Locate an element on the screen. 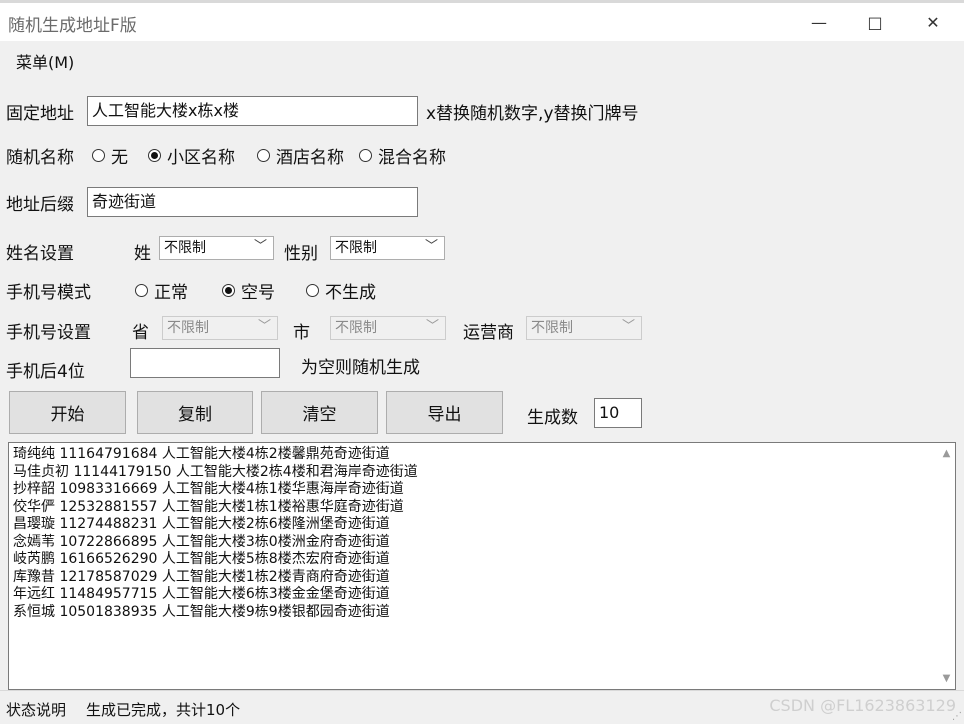 This screenshot has height=724, width=964. export-button: 导出 is located at coordinates (444, 412).